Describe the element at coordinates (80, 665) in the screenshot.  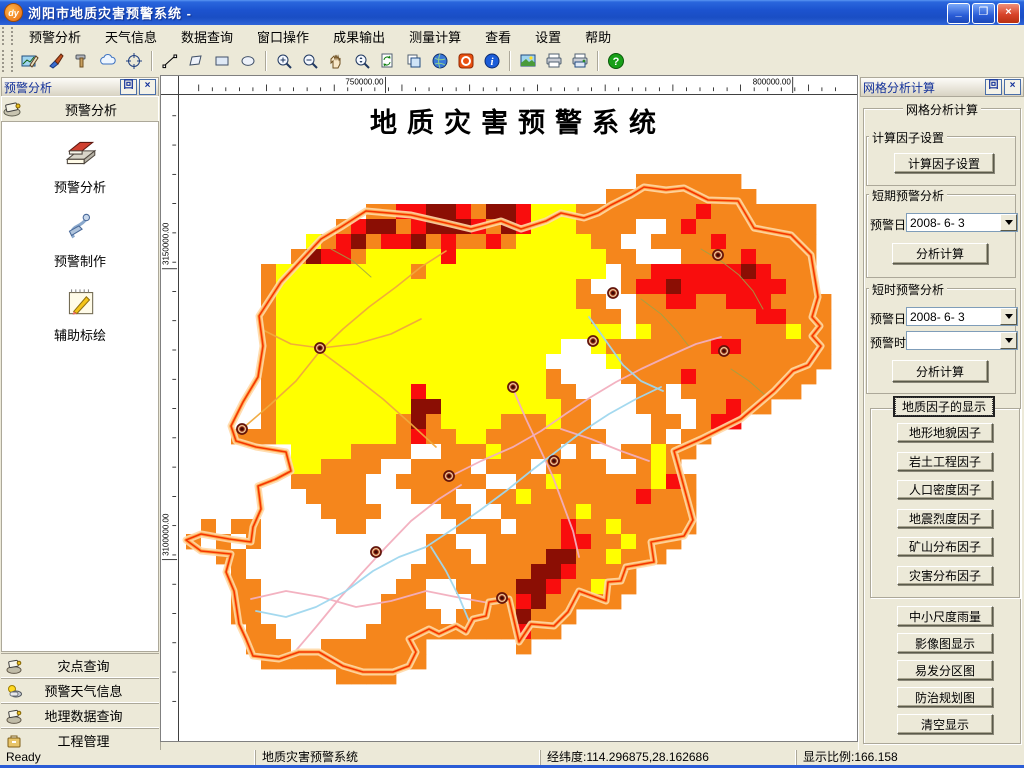
I see `bottom-bar-0: 灾点查询` at that location.